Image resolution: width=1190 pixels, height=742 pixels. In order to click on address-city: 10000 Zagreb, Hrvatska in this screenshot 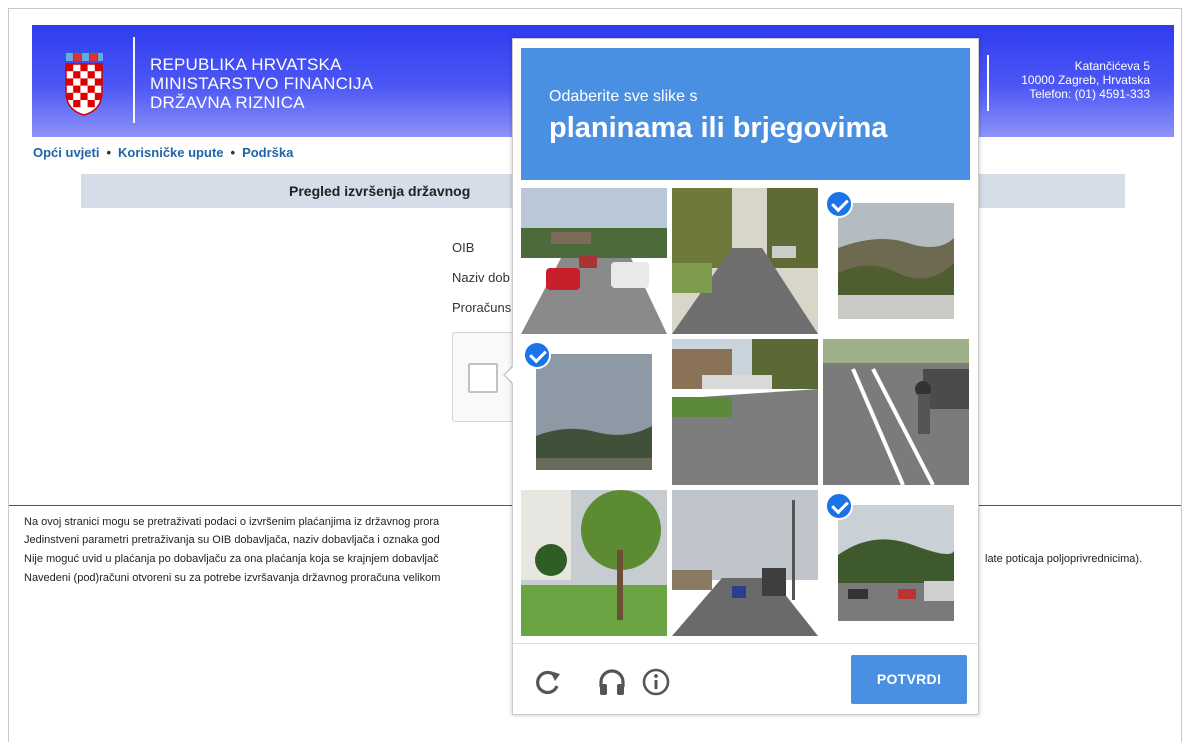, I will do `click(1085, 80)`.